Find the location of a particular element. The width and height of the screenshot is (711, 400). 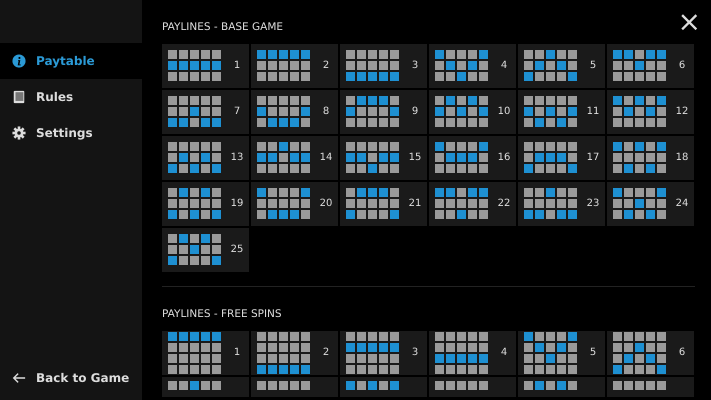

back-to-game-button: Back to Game is located at coordinates (71, 378).